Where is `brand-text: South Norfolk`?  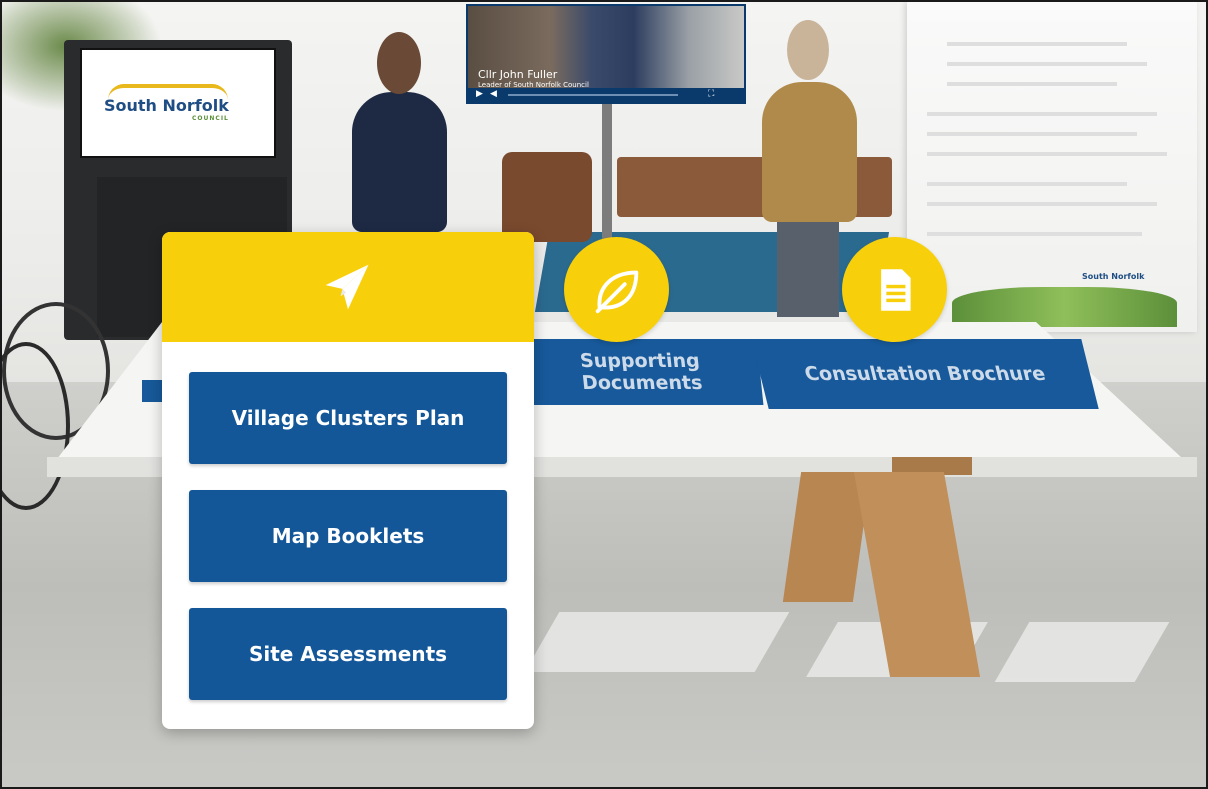 brand-text: South Norfolk is located at coordinates (166, 105).